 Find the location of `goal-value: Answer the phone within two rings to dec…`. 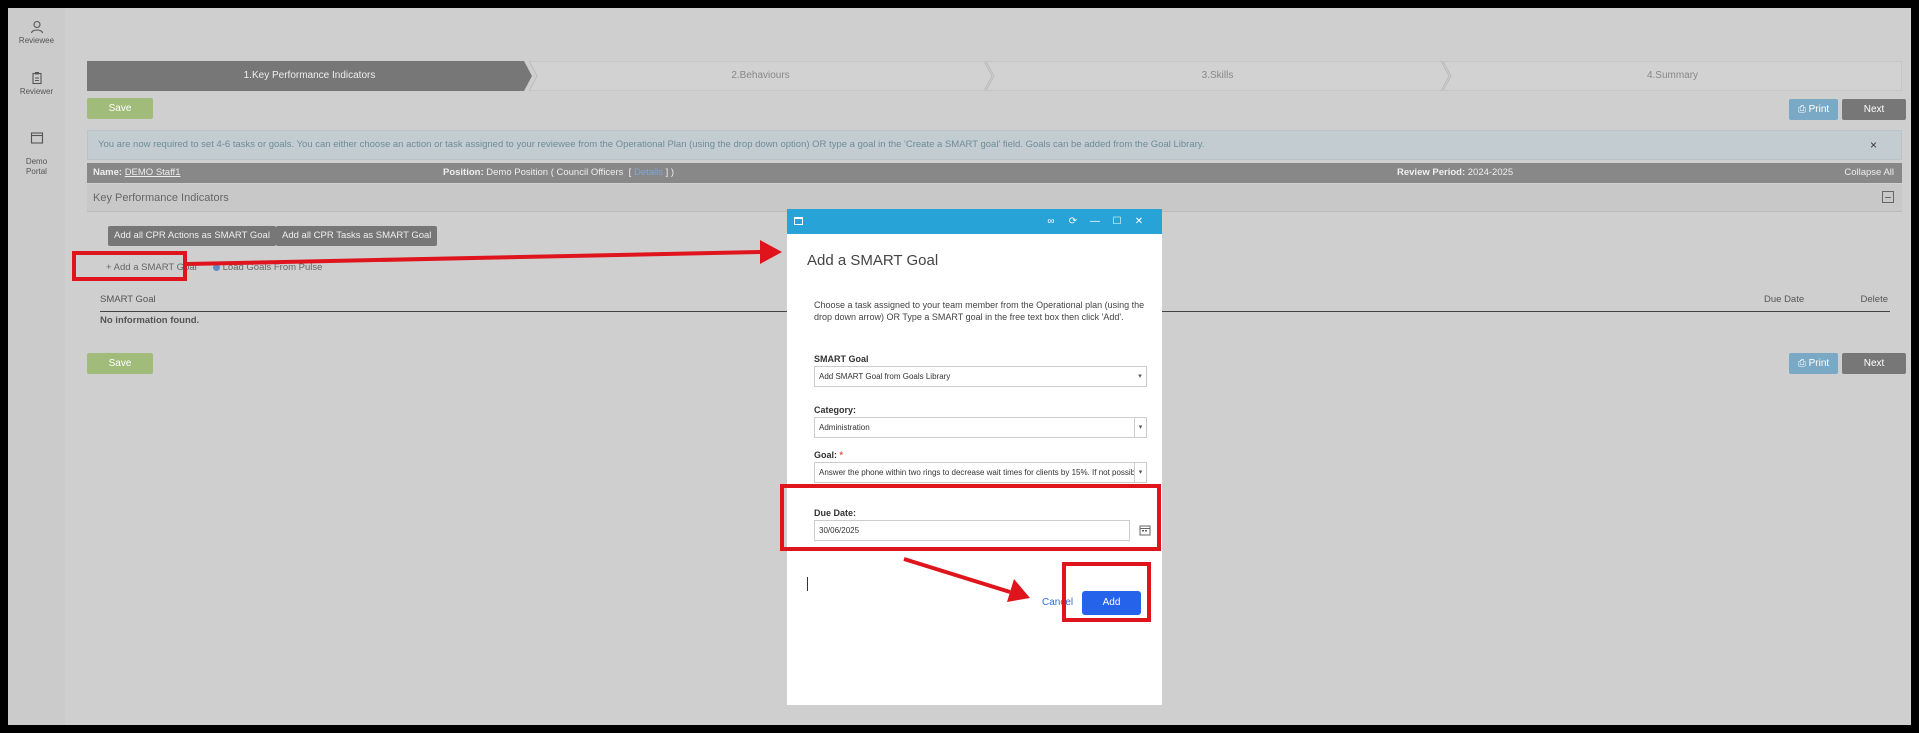

goal-value: Answer the phone within two rings to dec… is located at coordinates (980, 472).